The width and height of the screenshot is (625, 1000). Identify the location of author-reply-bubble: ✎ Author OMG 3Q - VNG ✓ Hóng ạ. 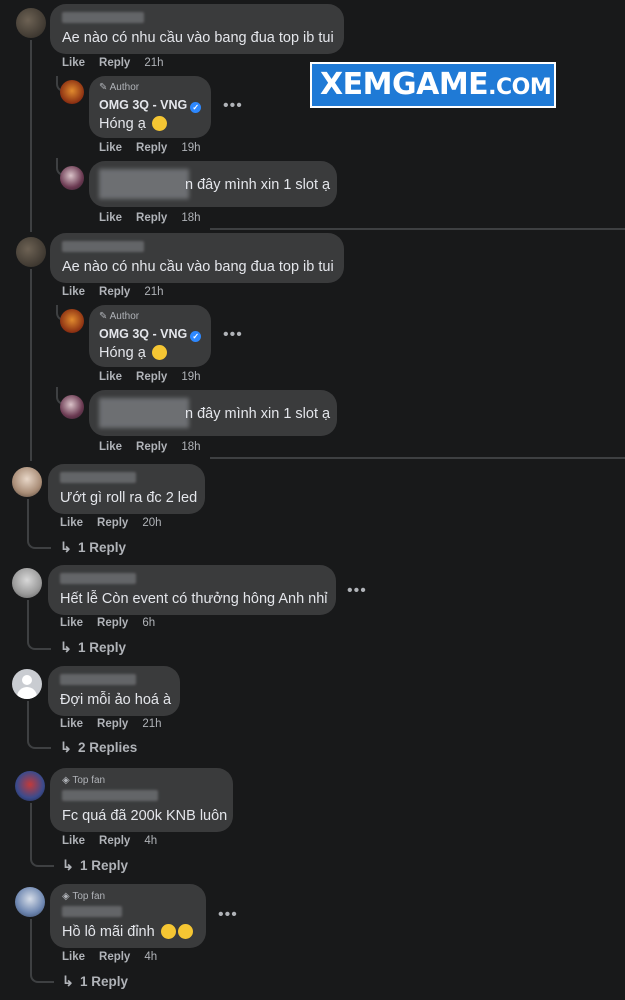
(150, 107).